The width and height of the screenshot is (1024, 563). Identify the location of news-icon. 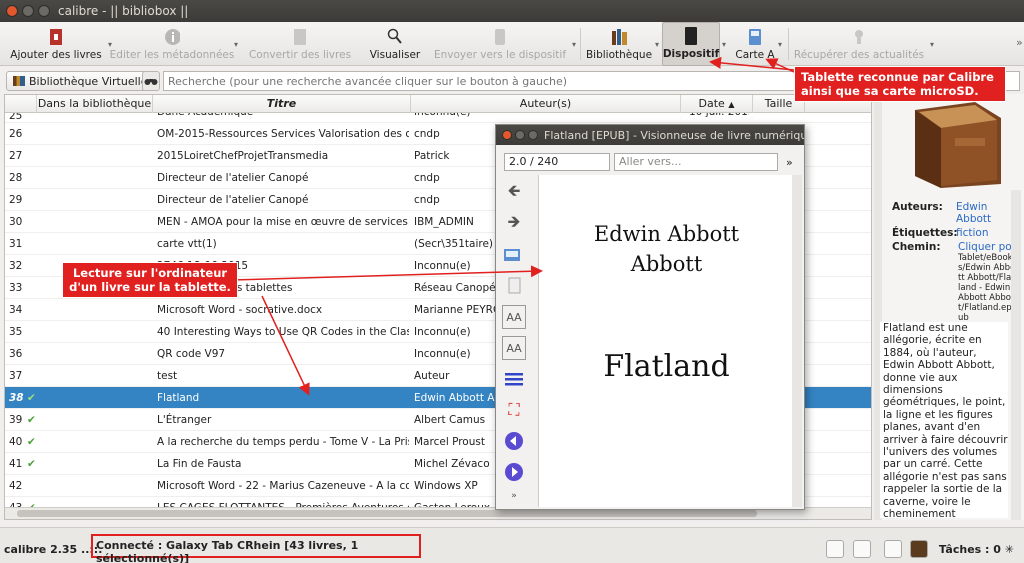
(859, 37).